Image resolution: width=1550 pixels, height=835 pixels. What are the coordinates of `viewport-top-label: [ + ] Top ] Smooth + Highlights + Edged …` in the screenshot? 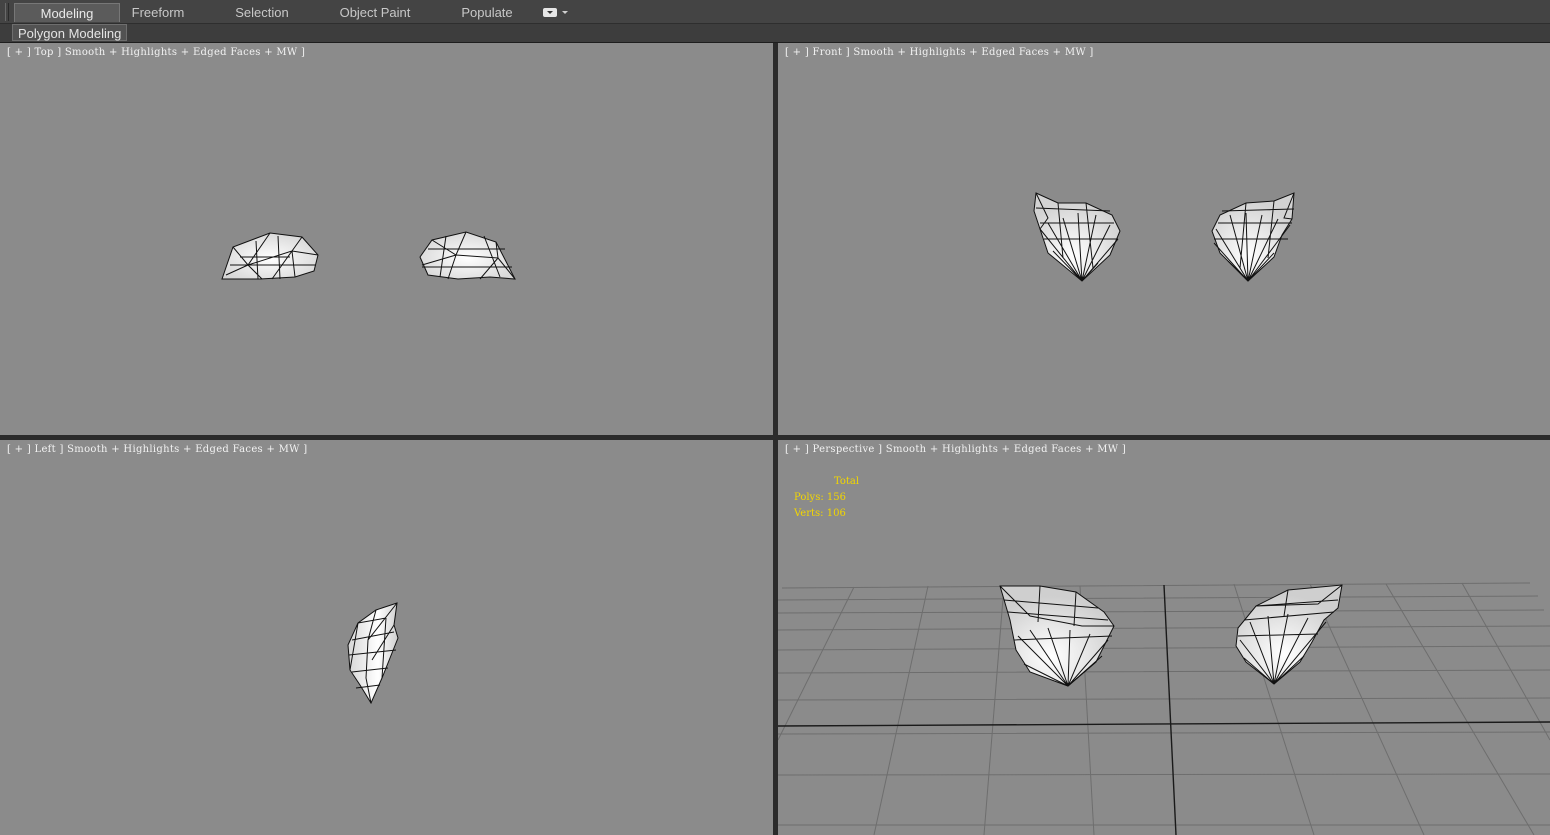 It's located at (156, 52).